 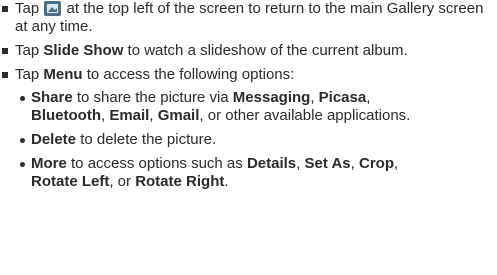 I want to click on gallery-back-icon, so click(x=53, y=8).